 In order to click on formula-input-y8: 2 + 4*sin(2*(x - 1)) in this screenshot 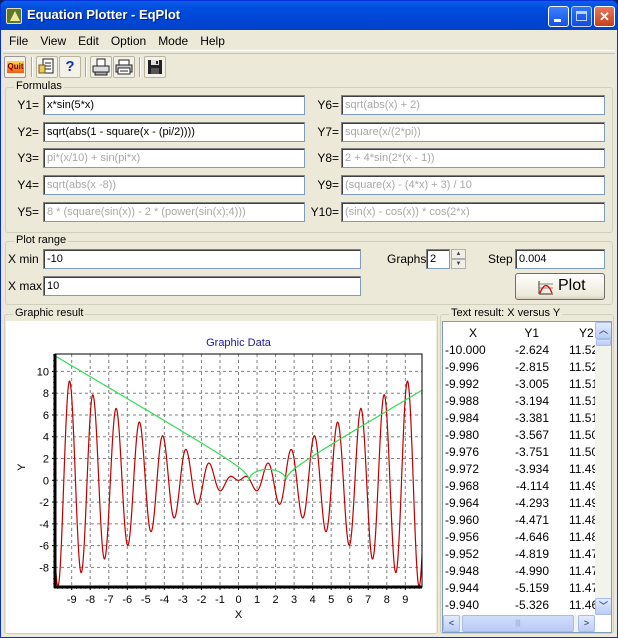, I will do `click(473, 158)`.